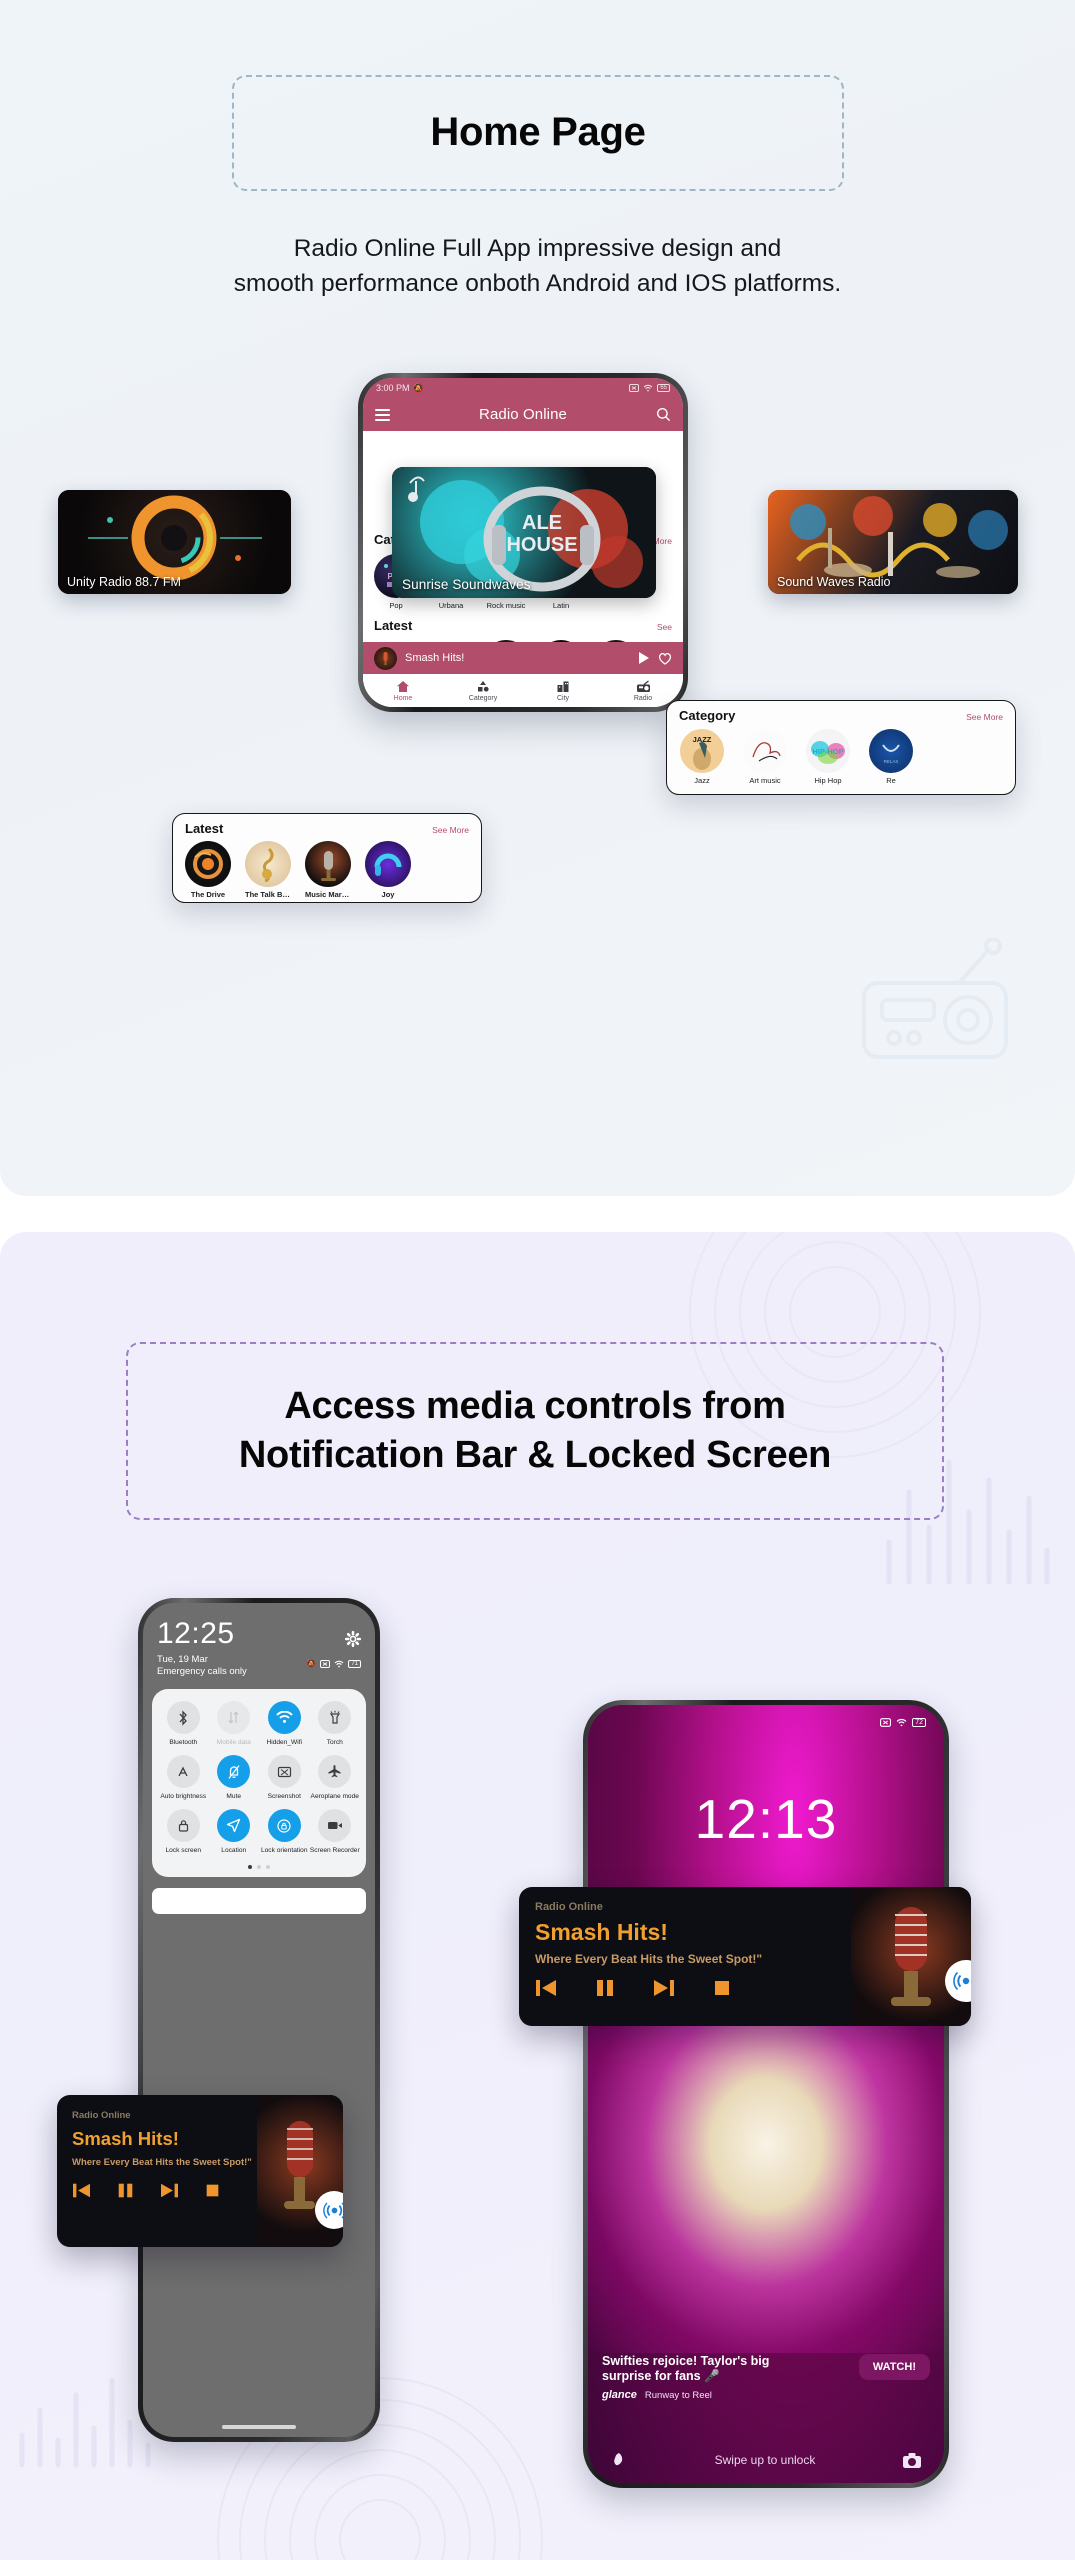 Image resolution: width=1075 pixels, height=2560 pixels. What do you see at coordinates (388, 870) in the screenshot?
I see `latest-item: Joy` at bounding box center [388, 870].